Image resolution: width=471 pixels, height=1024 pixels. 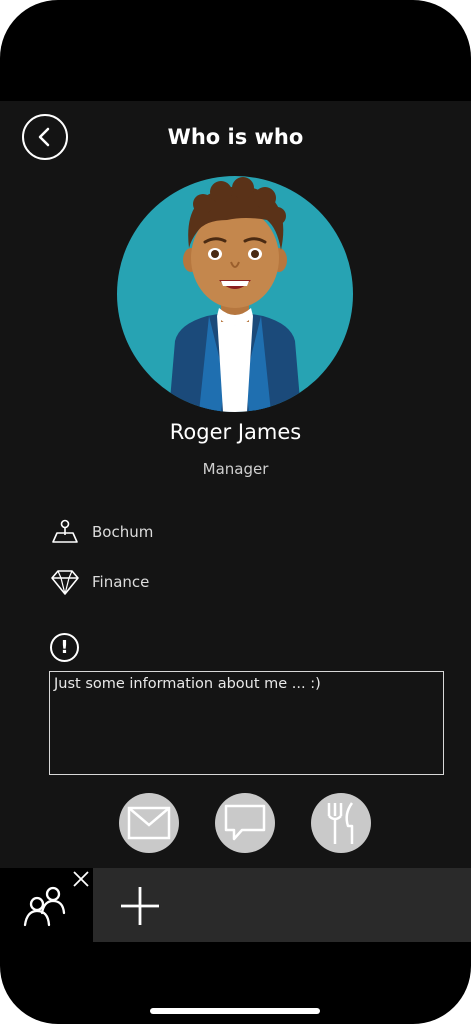 What do you see at coordinates (235, 137) in the screenshot?
I see `page-title: Who is who` at bounding box center [235, 137].